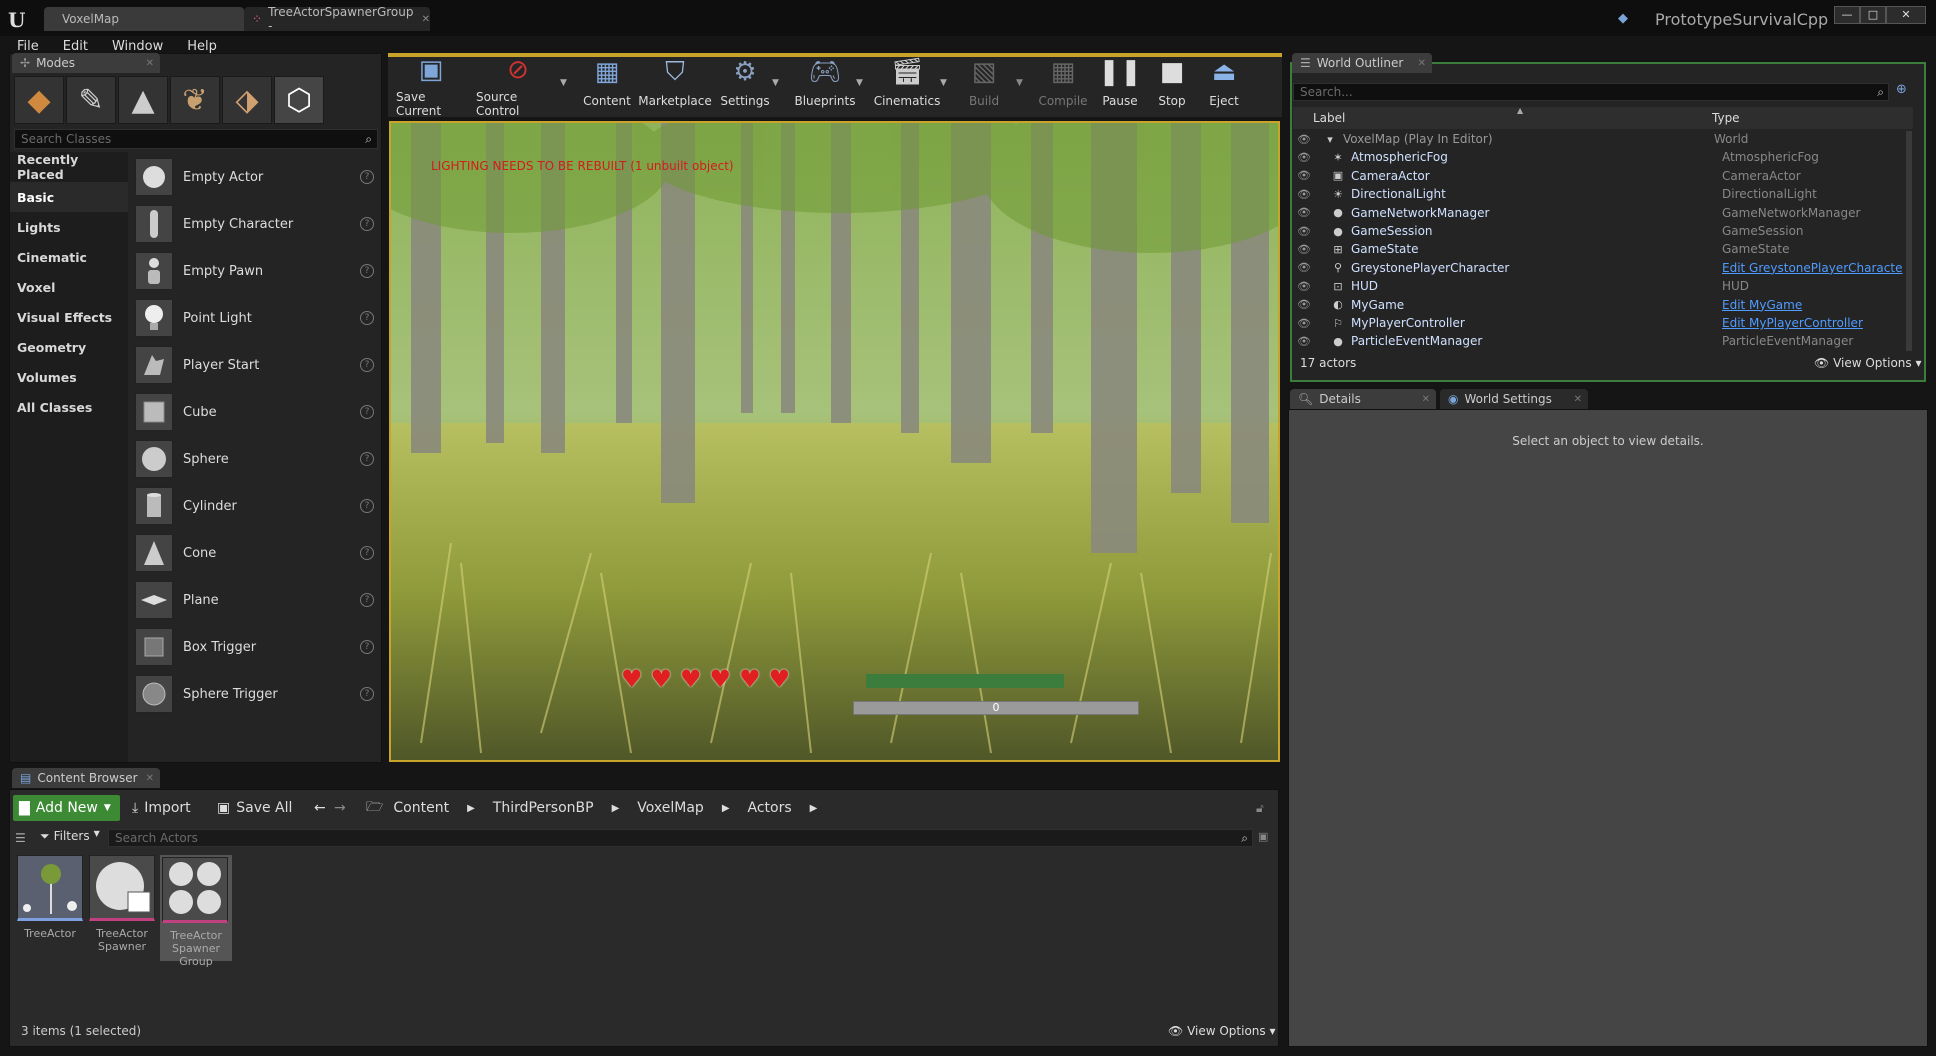  I want to click on menu-edit: Edit, so click(75, 46).